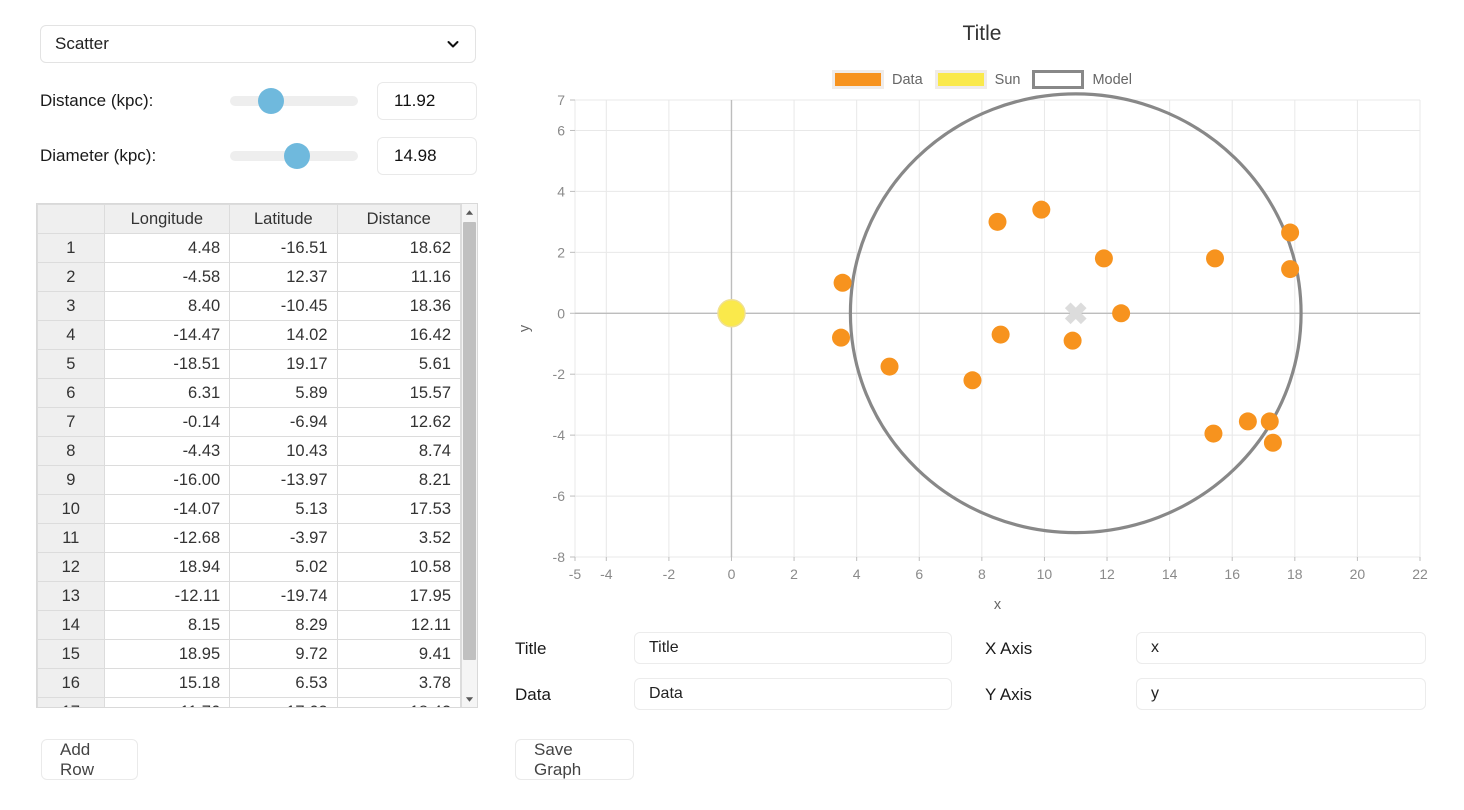  What do you see at coordinates (1009, 648) in the screenshot?
I see `x-axis-field-label: X Axis` at bounding box center [1009, 648].